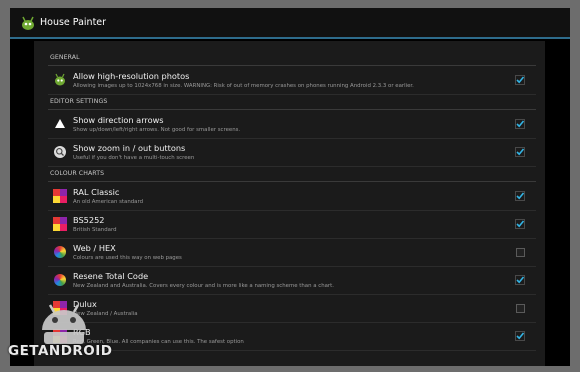  Describe the element at coordinates (292, 58) in the screenshot. I see `section-header-general: GENERAL` at that location.